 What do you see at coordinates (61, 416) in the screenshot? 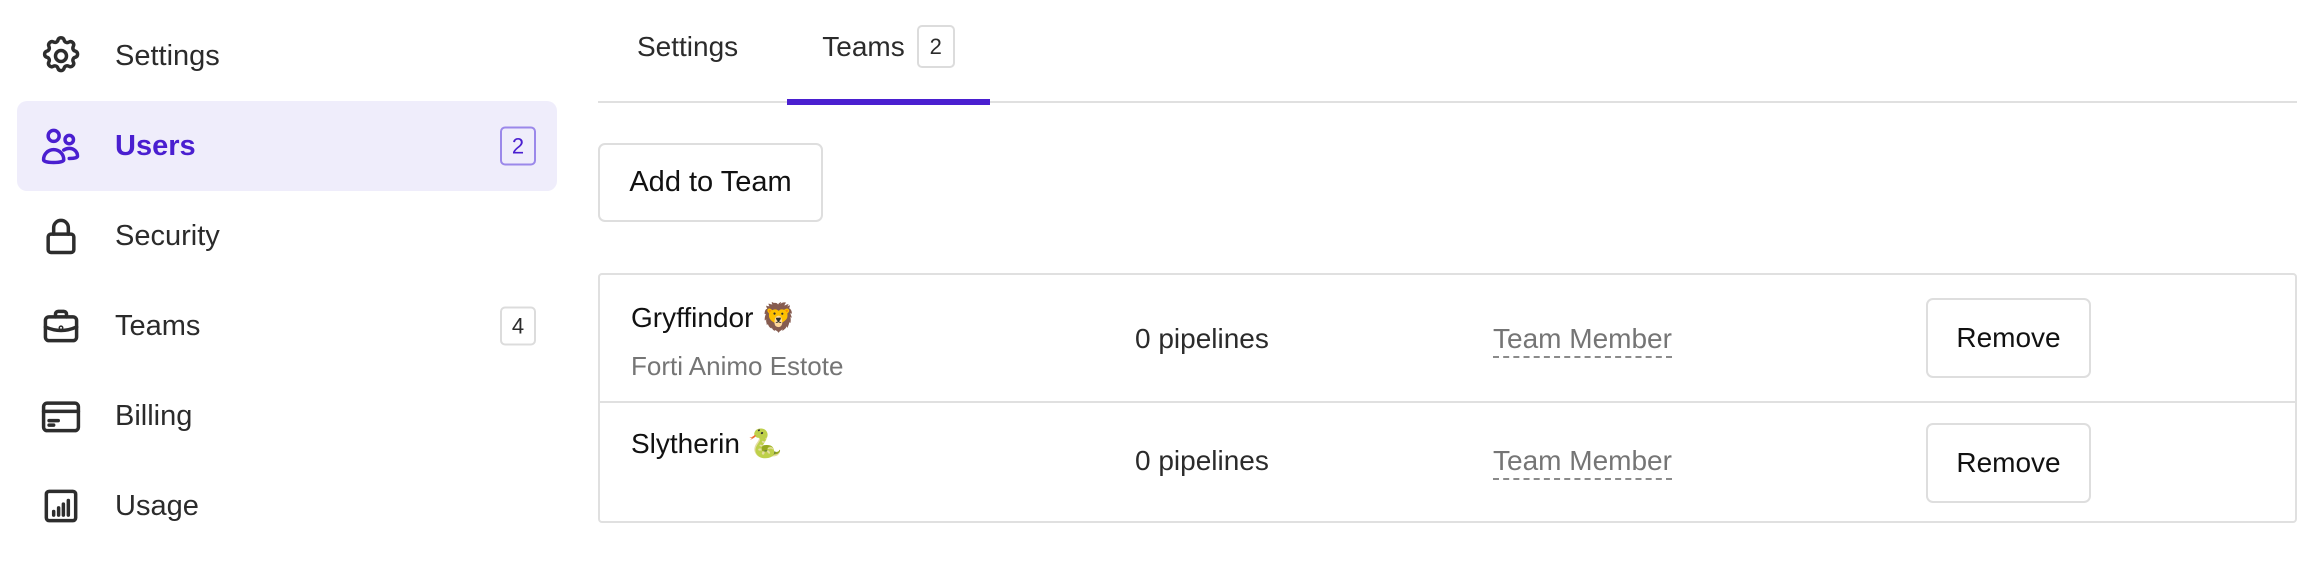
I see `credit-card-icon` at bounding box center [61, 416].